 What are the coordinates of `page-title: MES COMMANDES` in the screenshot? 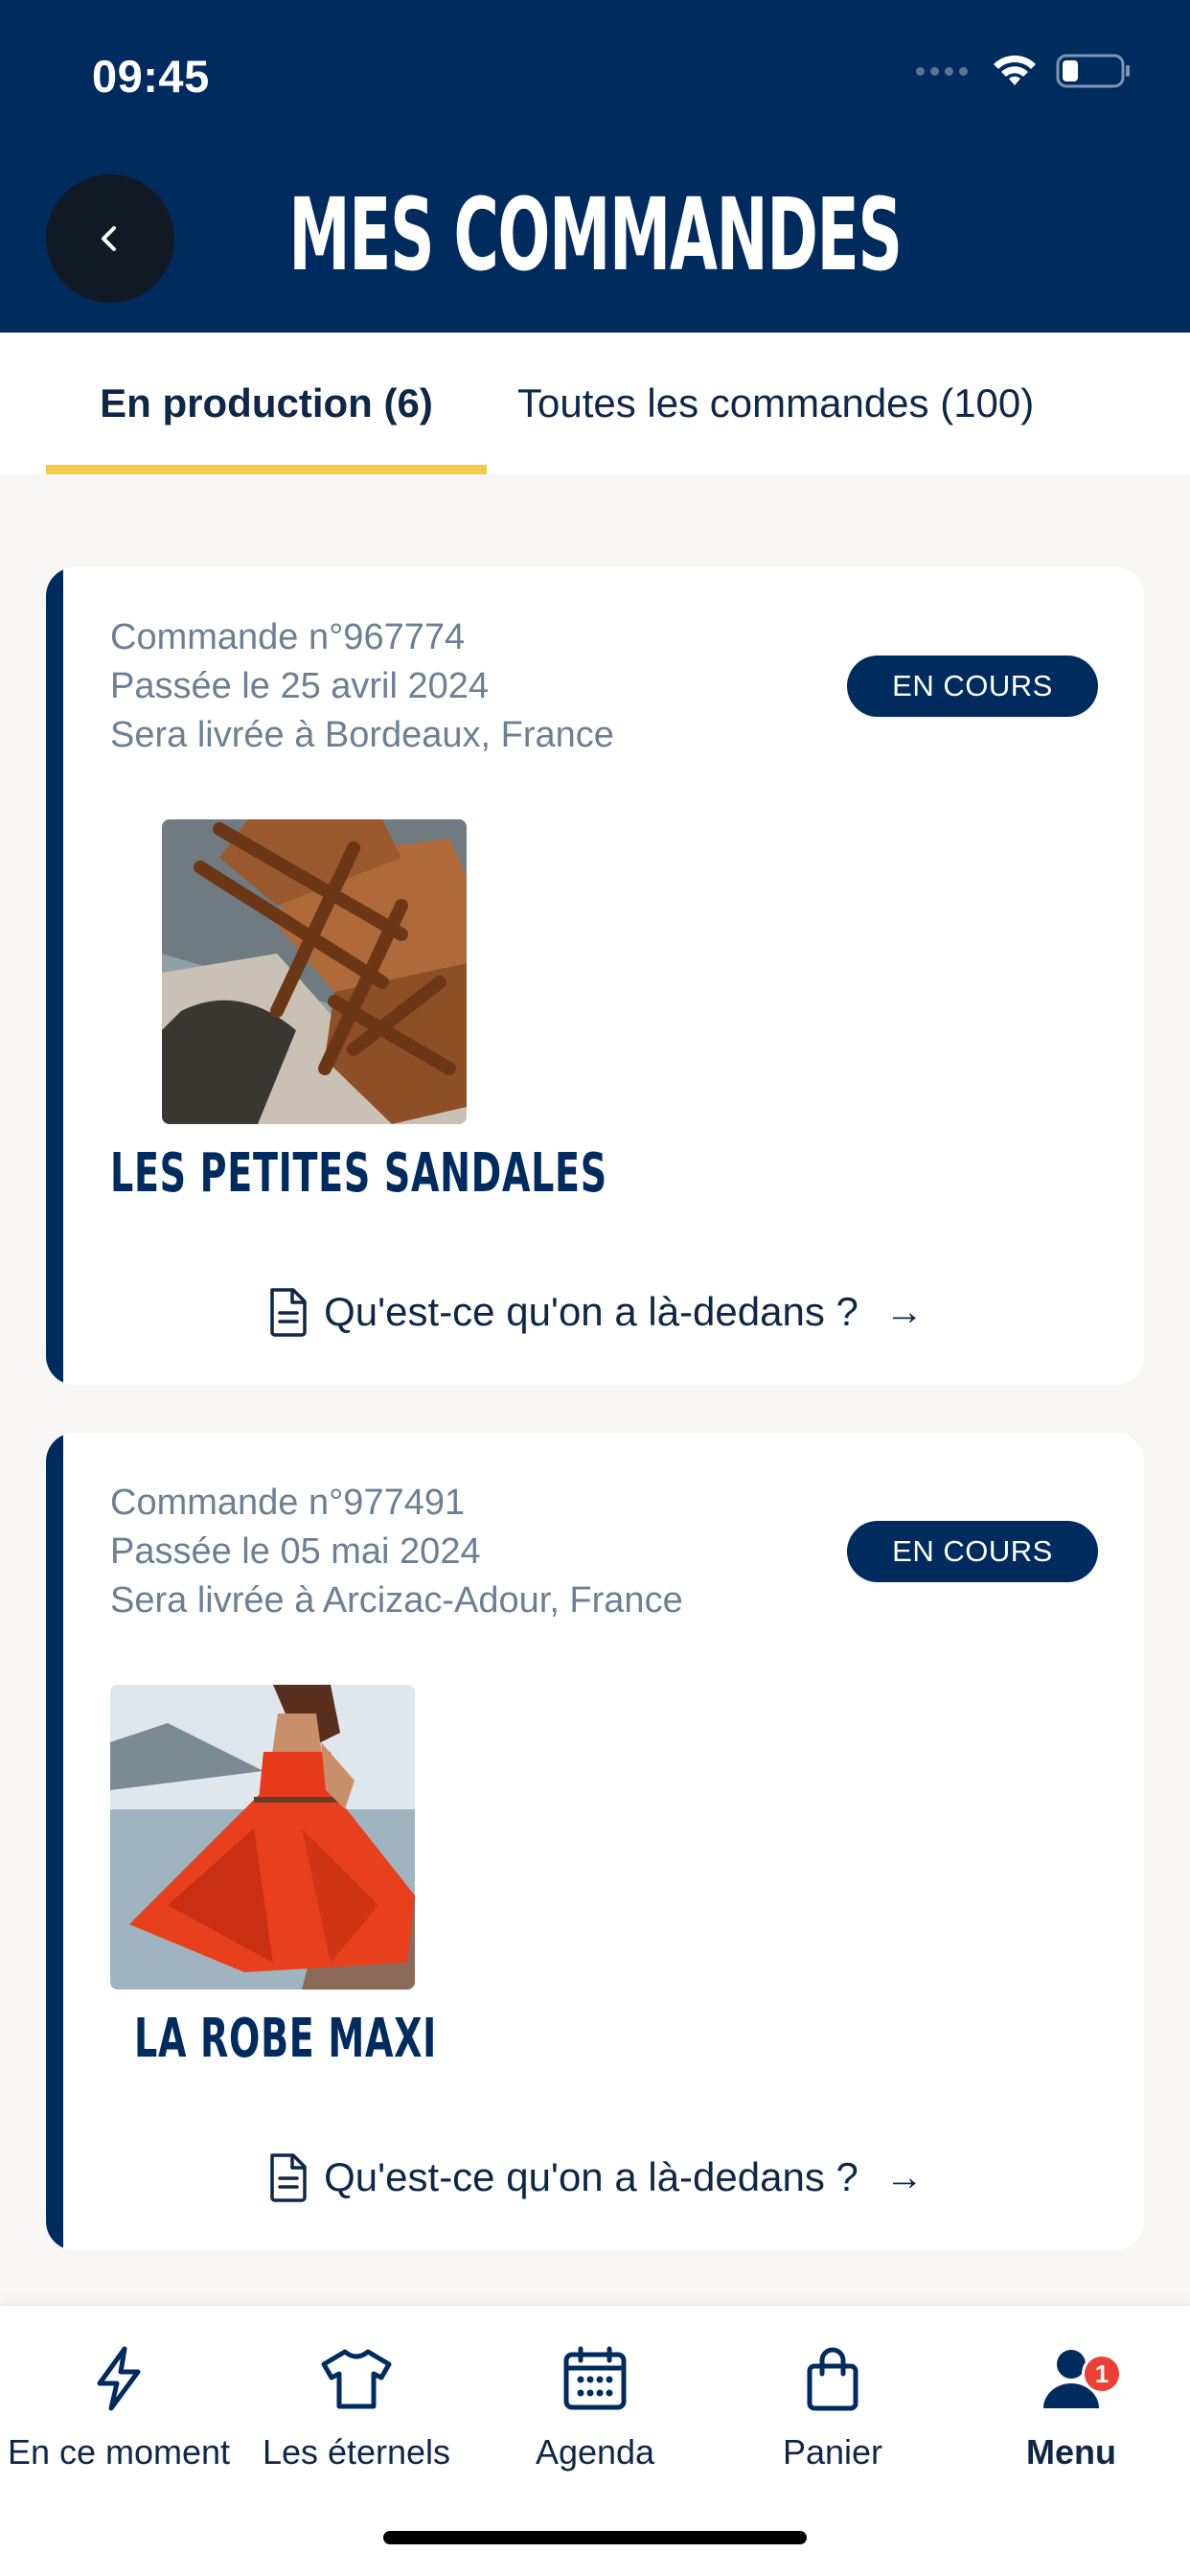 It's located at (595, 234).